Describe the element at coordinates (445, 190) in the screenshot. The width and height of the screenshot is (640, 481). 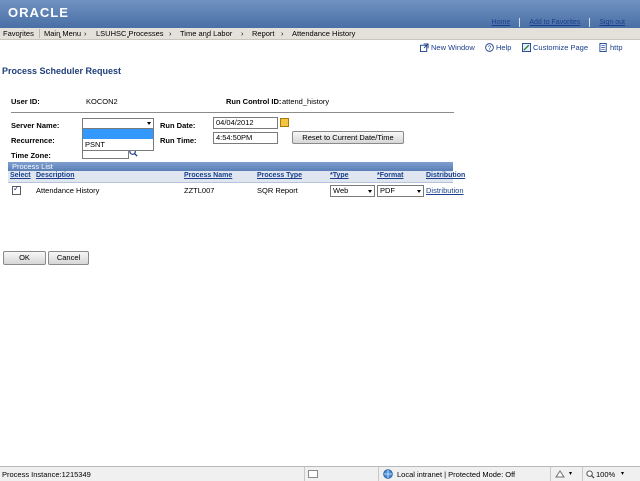
I see `distribution-link: Distribution` at that location.